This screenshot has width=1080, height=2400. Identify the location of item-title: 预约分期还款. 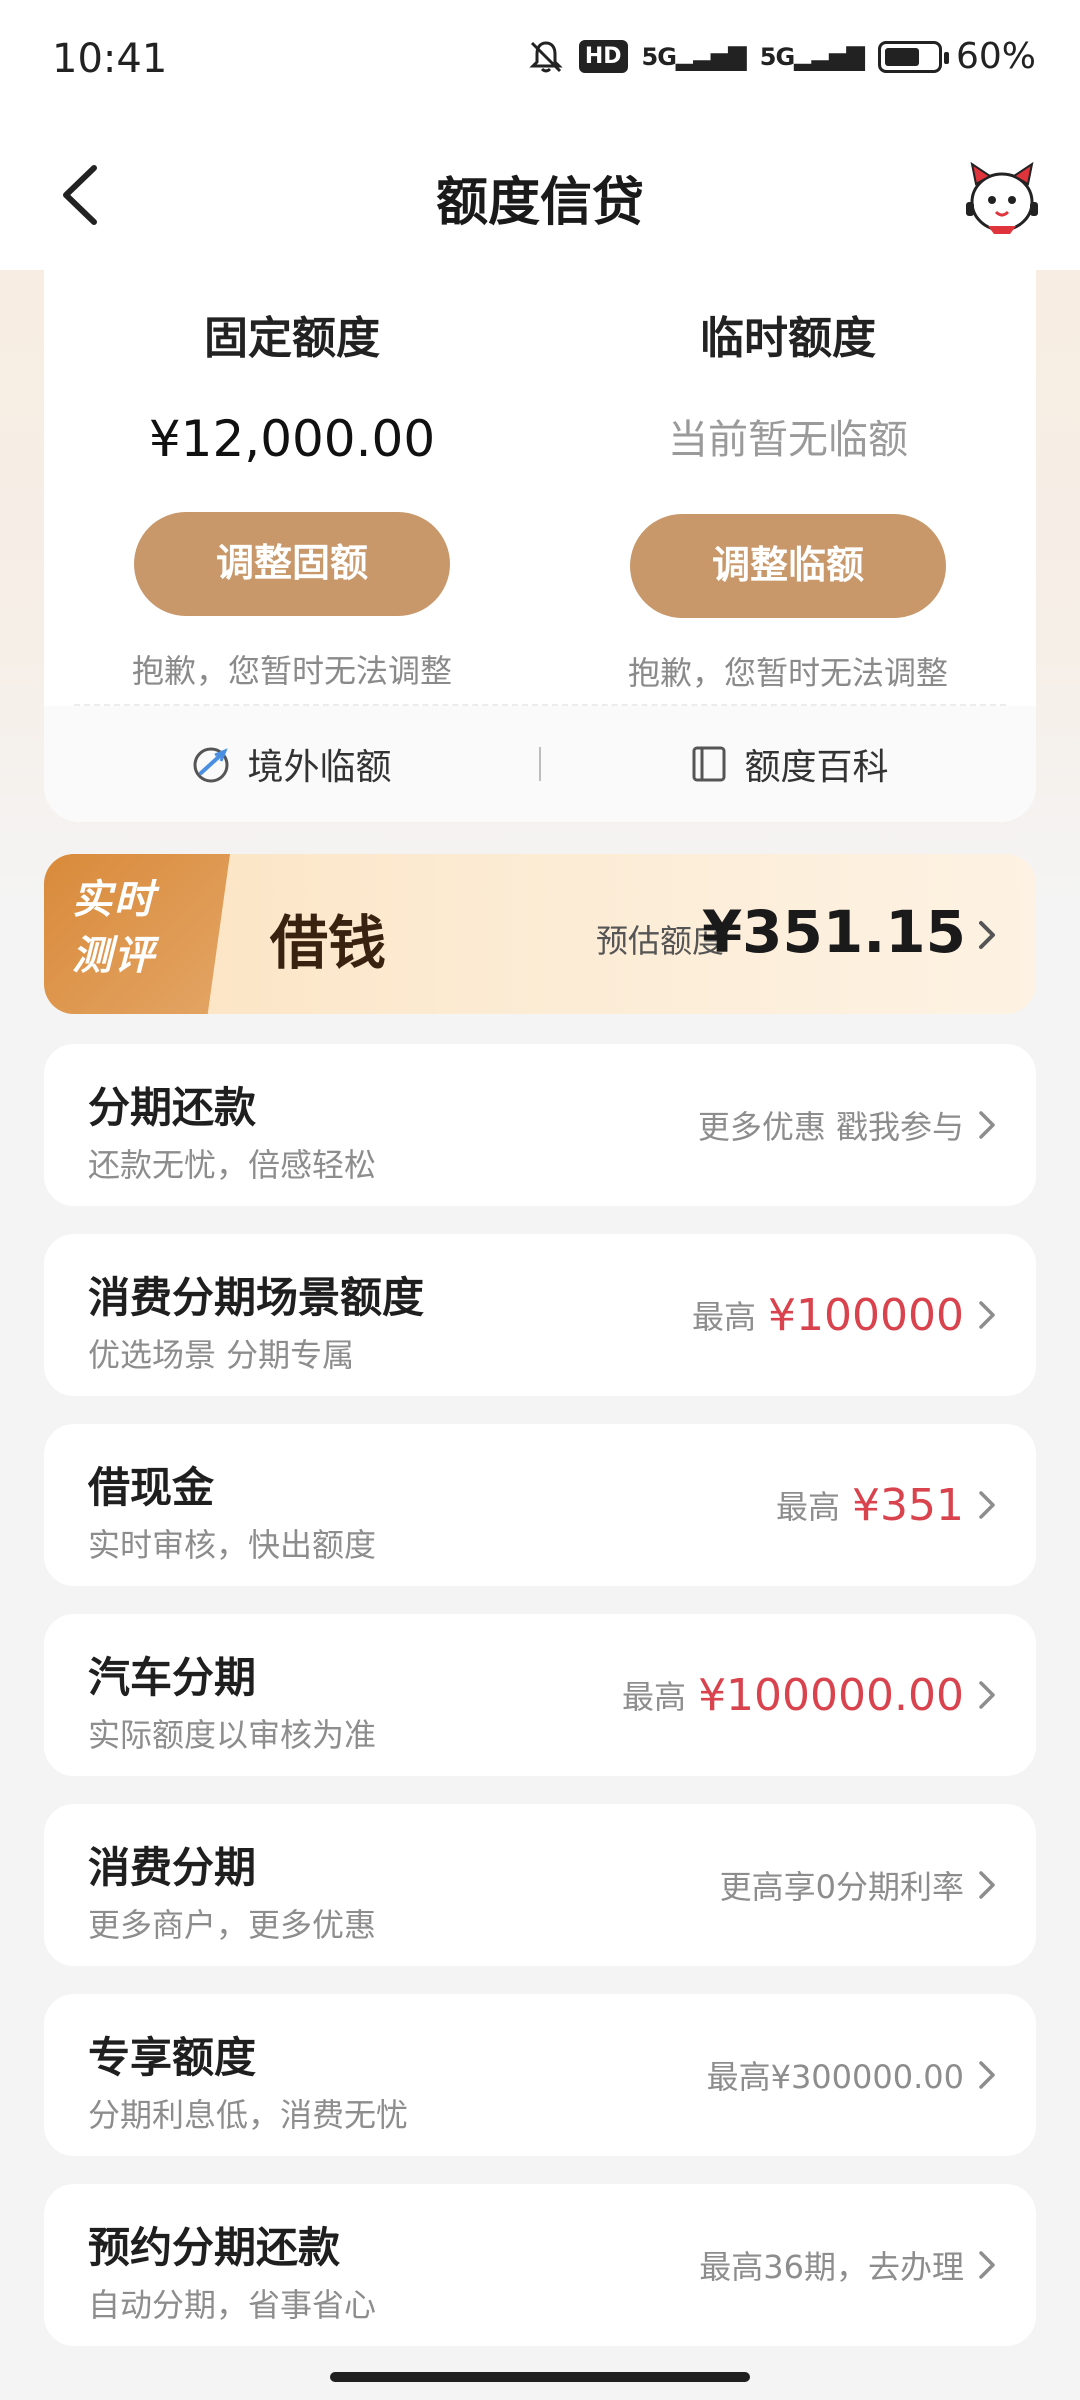
(214, 2247).